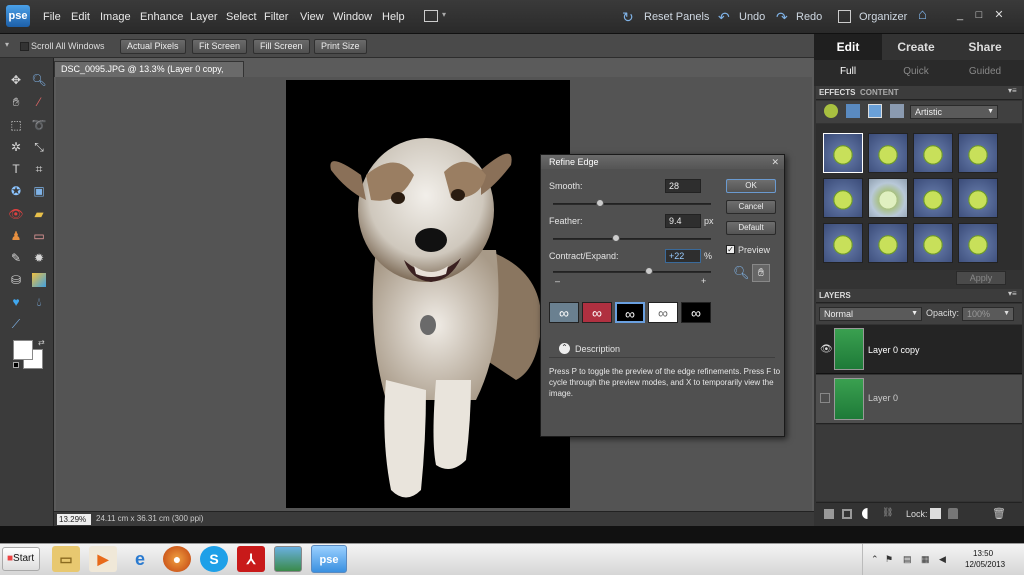 The height and width of the screenshot is (575, 1024). What do you see at coordinates (853, 111) in the screenshot?
I see `layer-styles-icon` at bounding box center [853, 111].